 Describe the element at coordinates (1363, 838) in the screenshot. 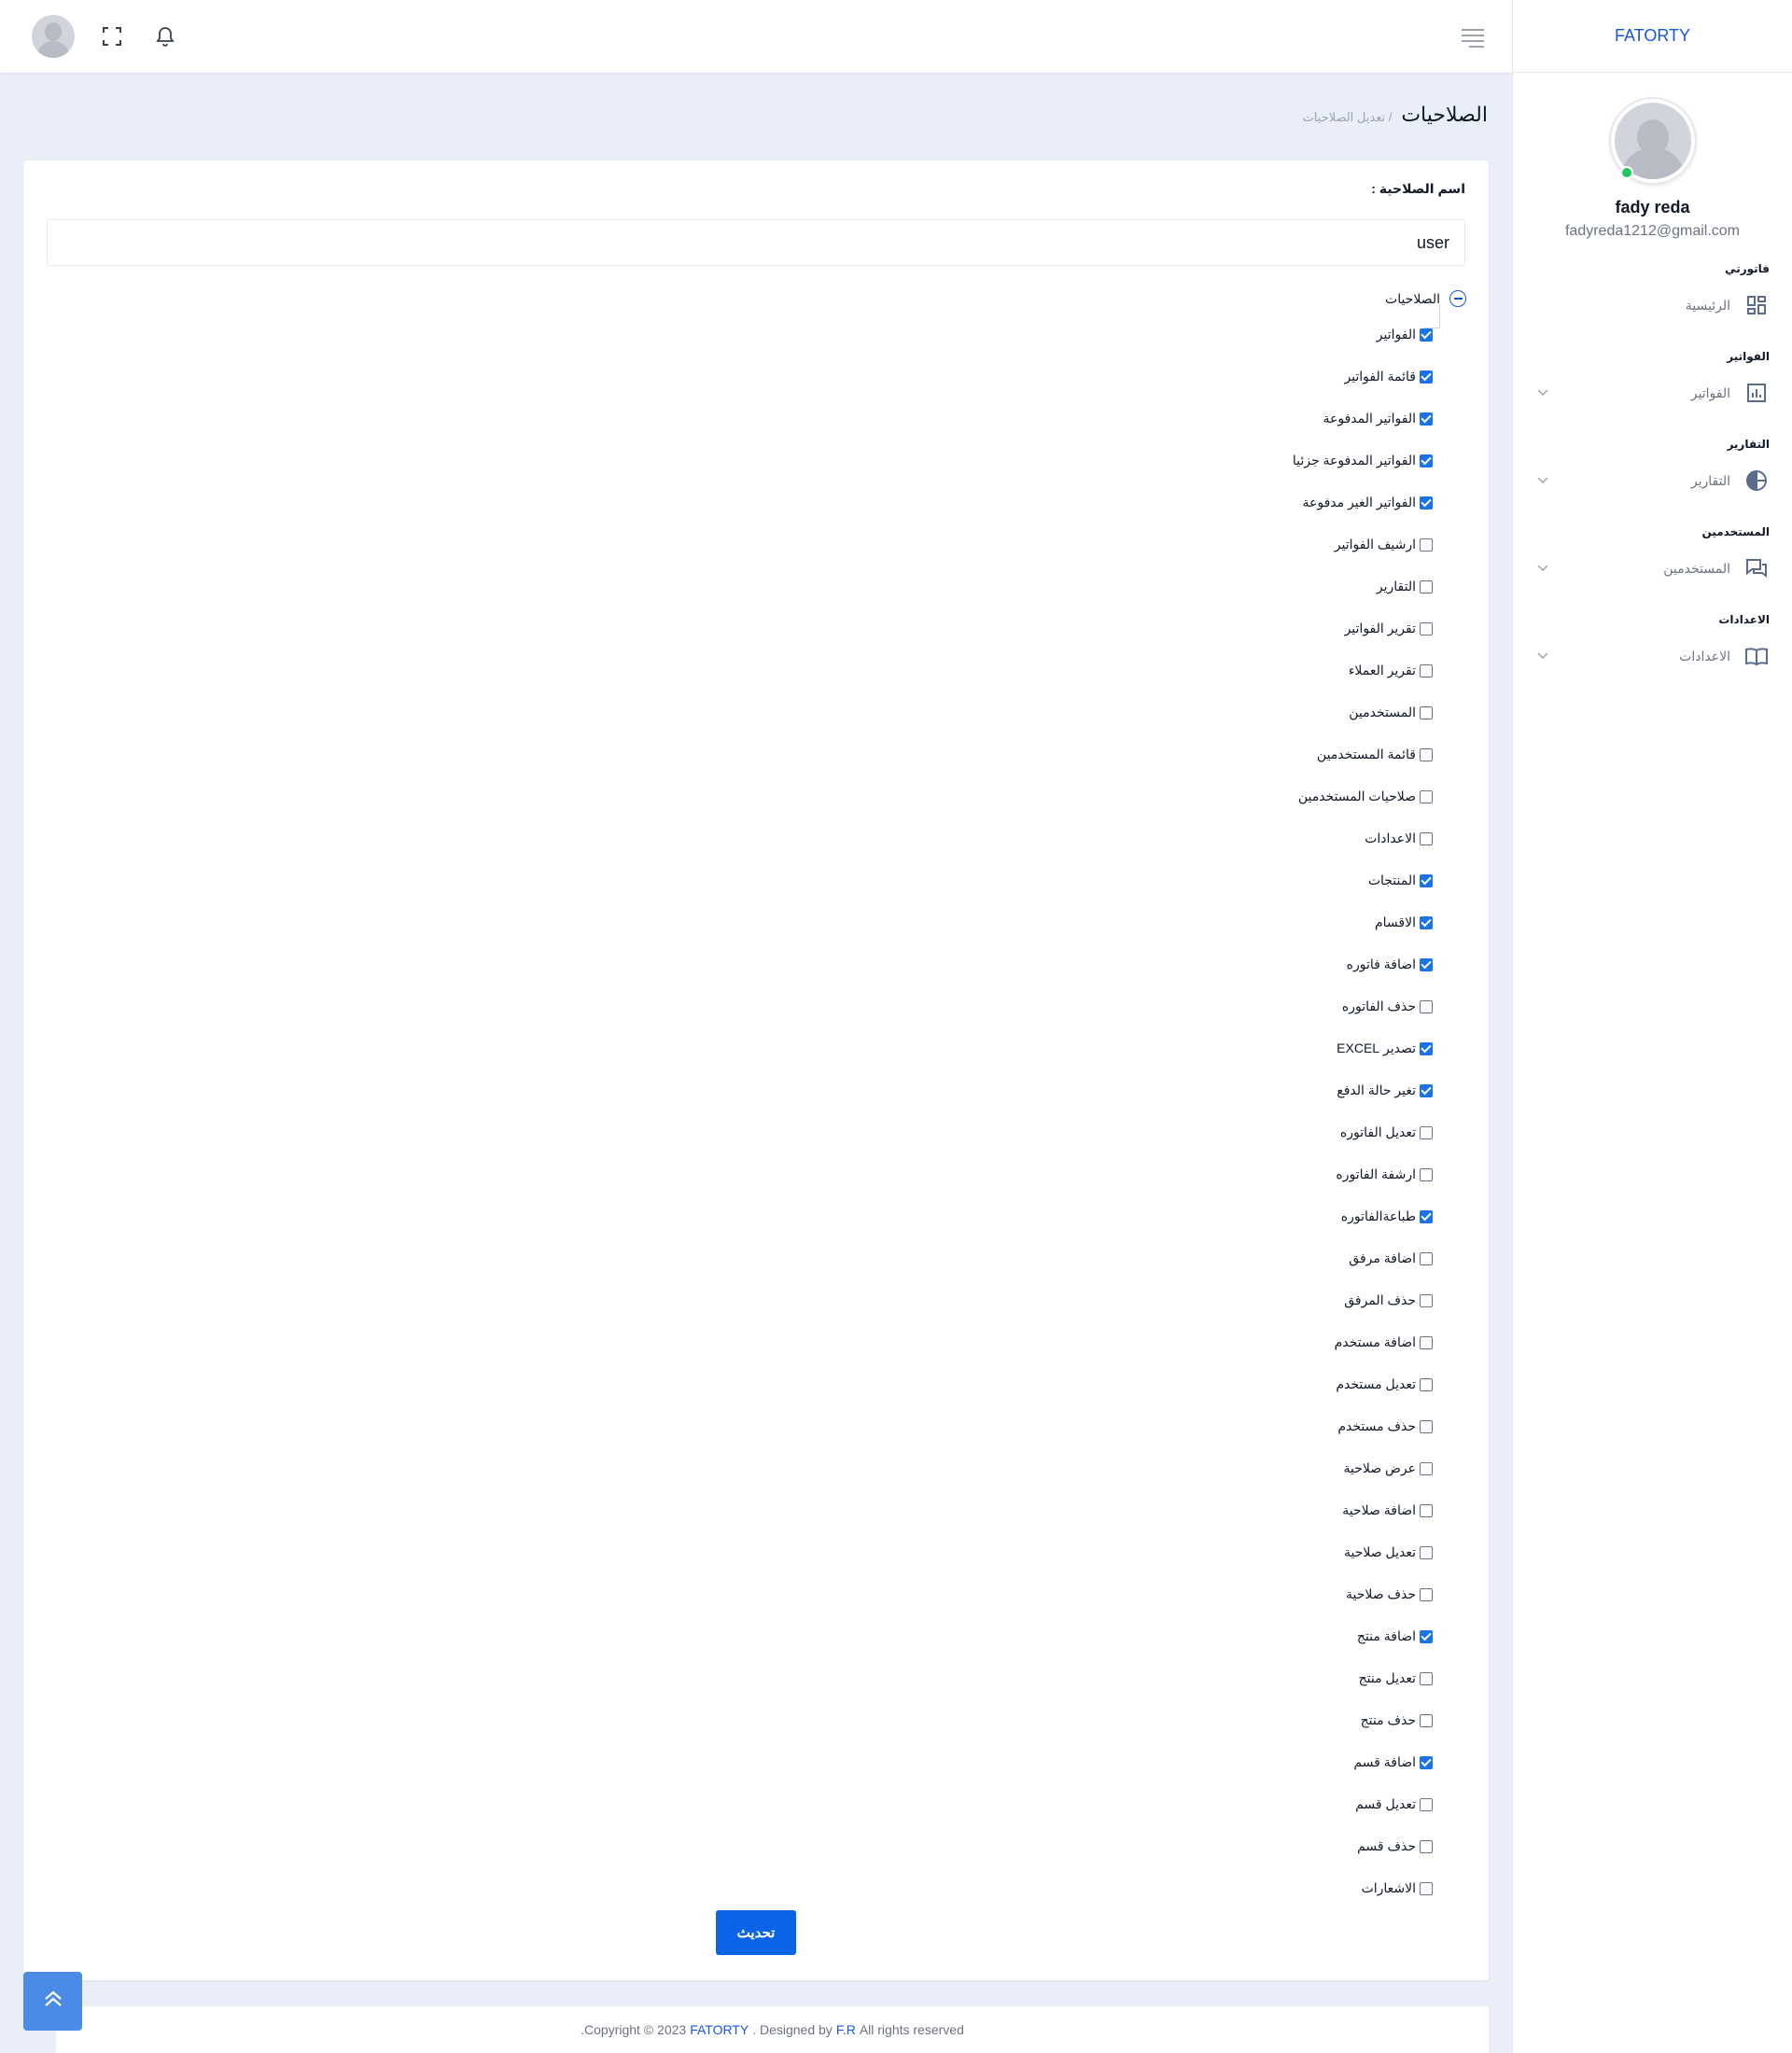

I see `permission-item: الاعدادات` at that location.